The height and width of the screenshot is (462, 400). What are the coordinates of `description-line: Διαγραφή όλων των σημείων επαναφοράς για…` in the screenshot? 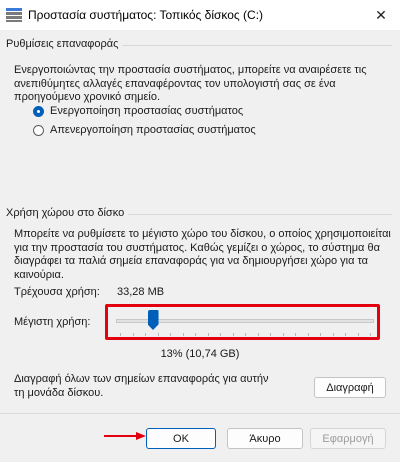 It's located at (141, 379).